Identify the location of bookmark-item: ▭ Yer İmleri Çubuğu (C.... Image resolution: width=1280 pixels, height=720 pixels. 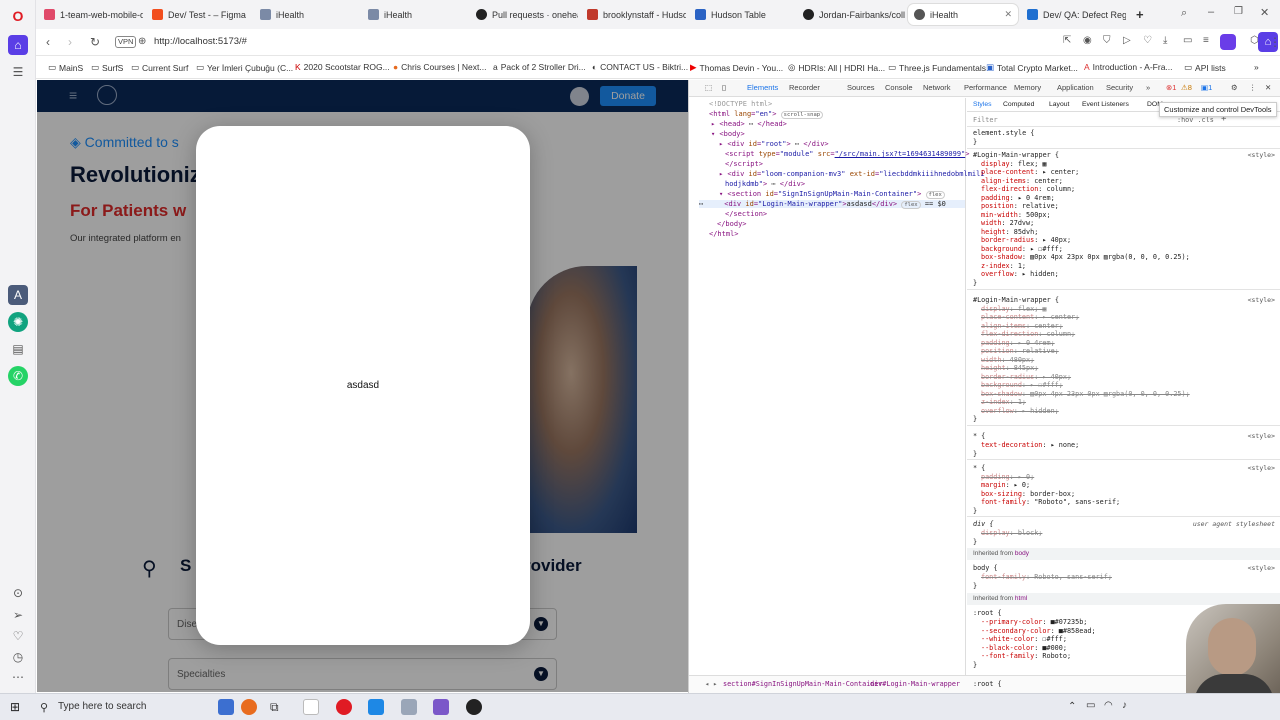
(244, 67).